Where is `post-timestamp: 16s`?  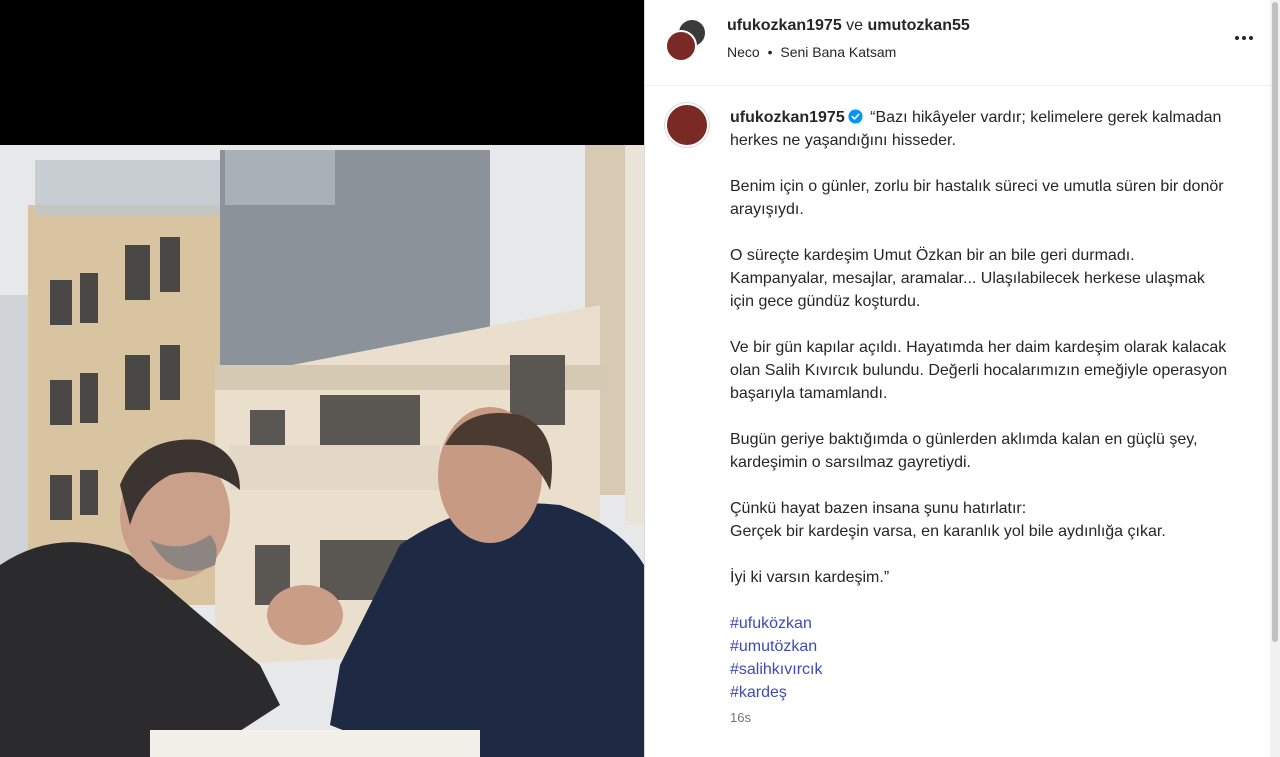
post-timestamp: 16s is located at coordinates (740, 717).